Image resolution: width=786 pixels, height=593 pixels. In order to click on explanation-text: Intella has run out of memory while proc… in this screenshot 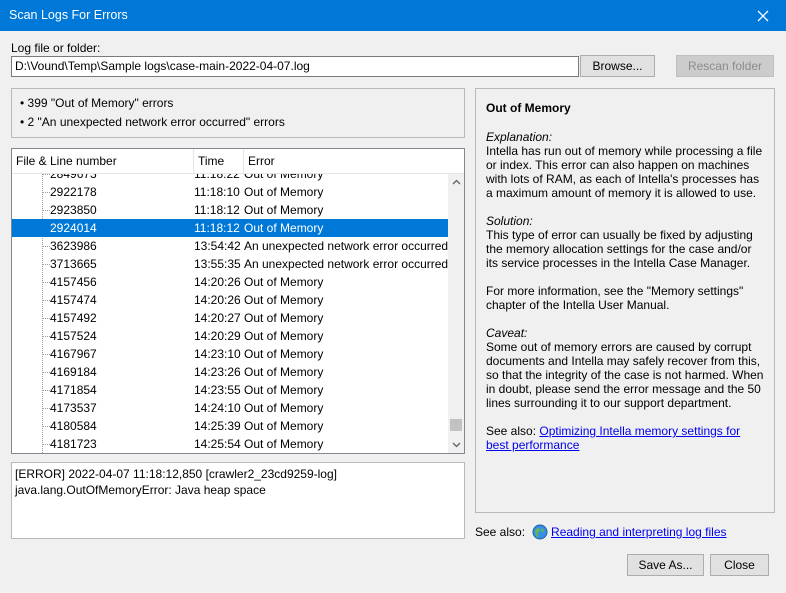, I will do `click(624, 172)`.